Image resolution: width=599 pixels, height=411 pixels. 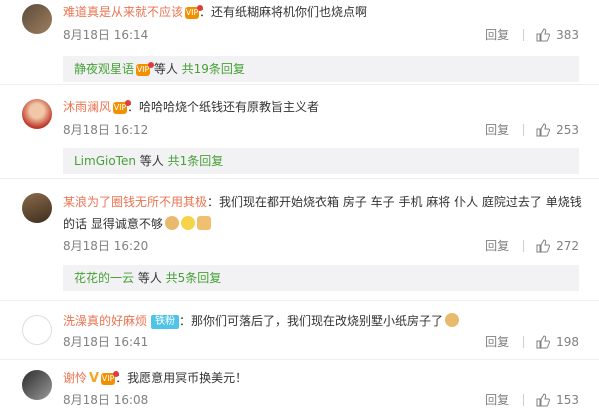 I want to click on comment-meta: 8月18日 16:12 回复 253, so click(x=321, y=130).